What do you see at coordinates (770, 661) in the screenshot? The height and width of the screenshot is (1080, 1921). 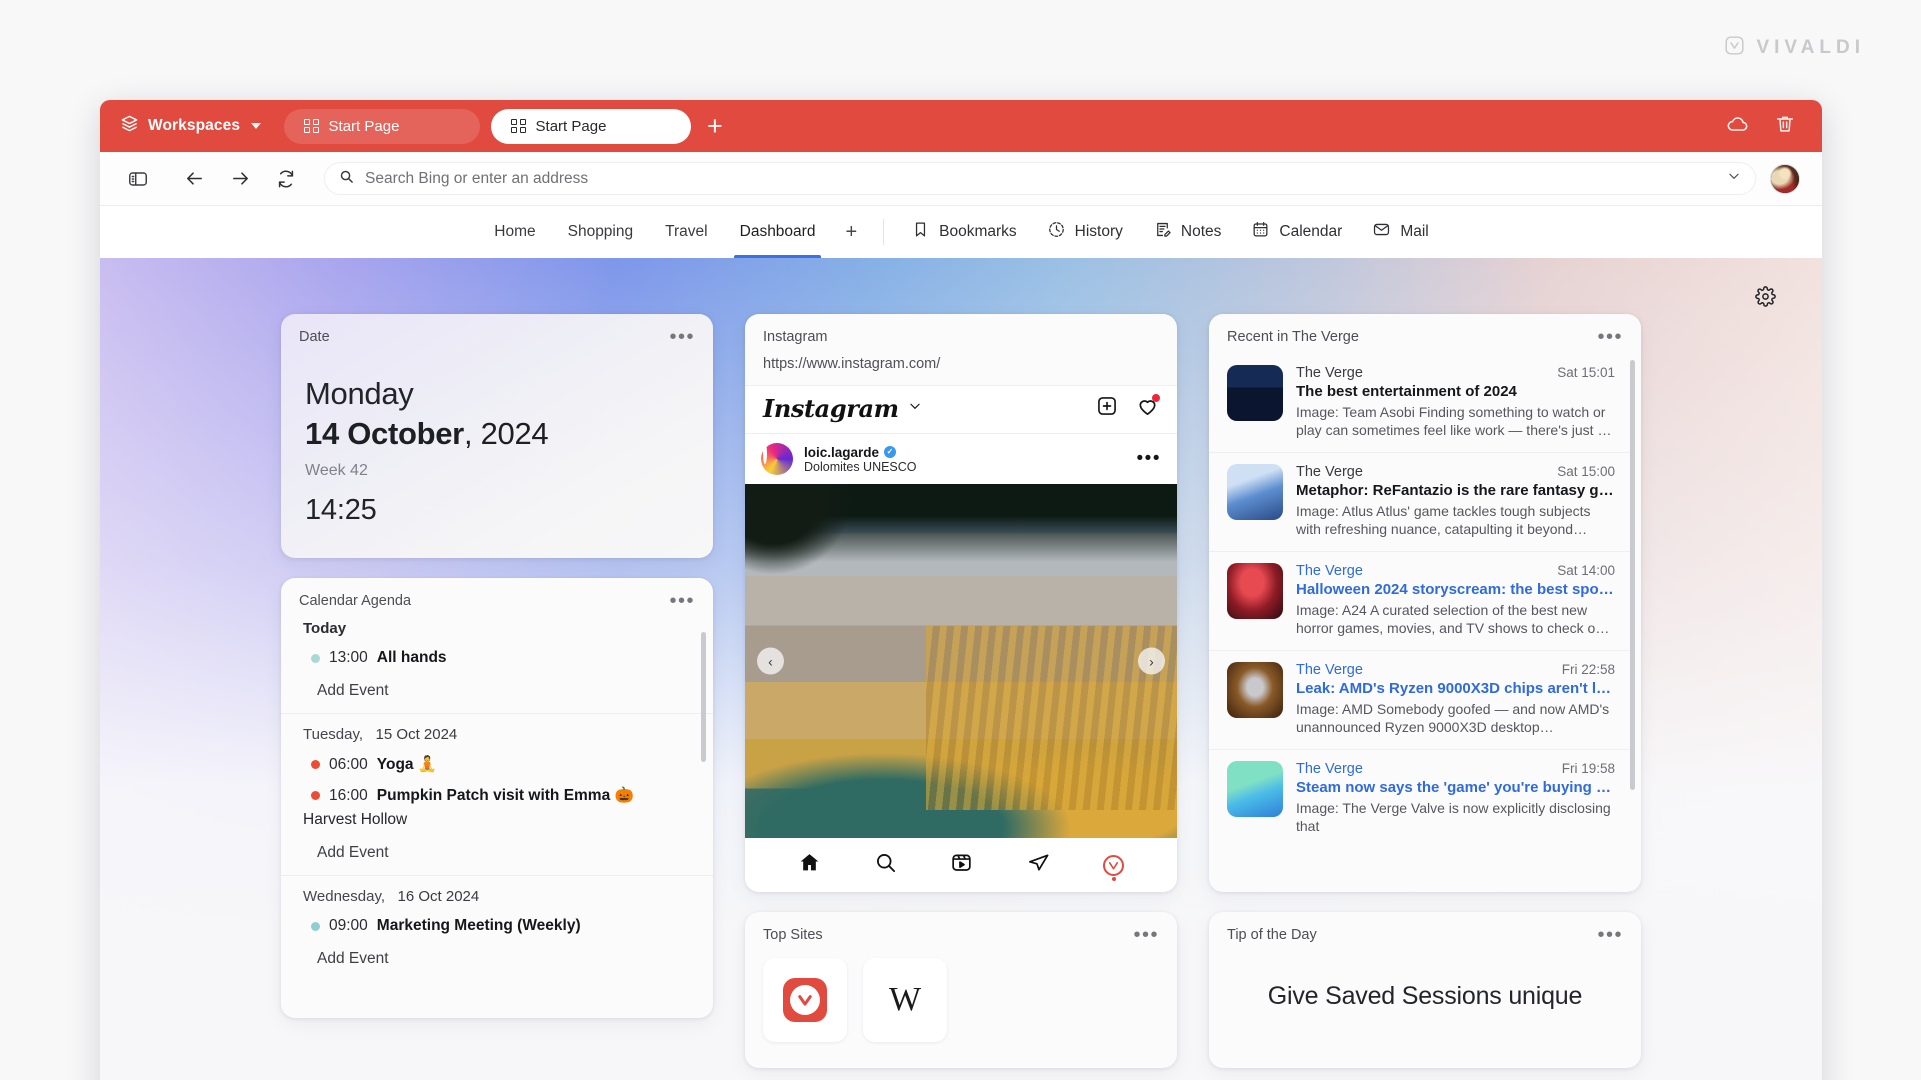 I see `carousel-prev-icon: ‹` at bounding box center [770, 661].